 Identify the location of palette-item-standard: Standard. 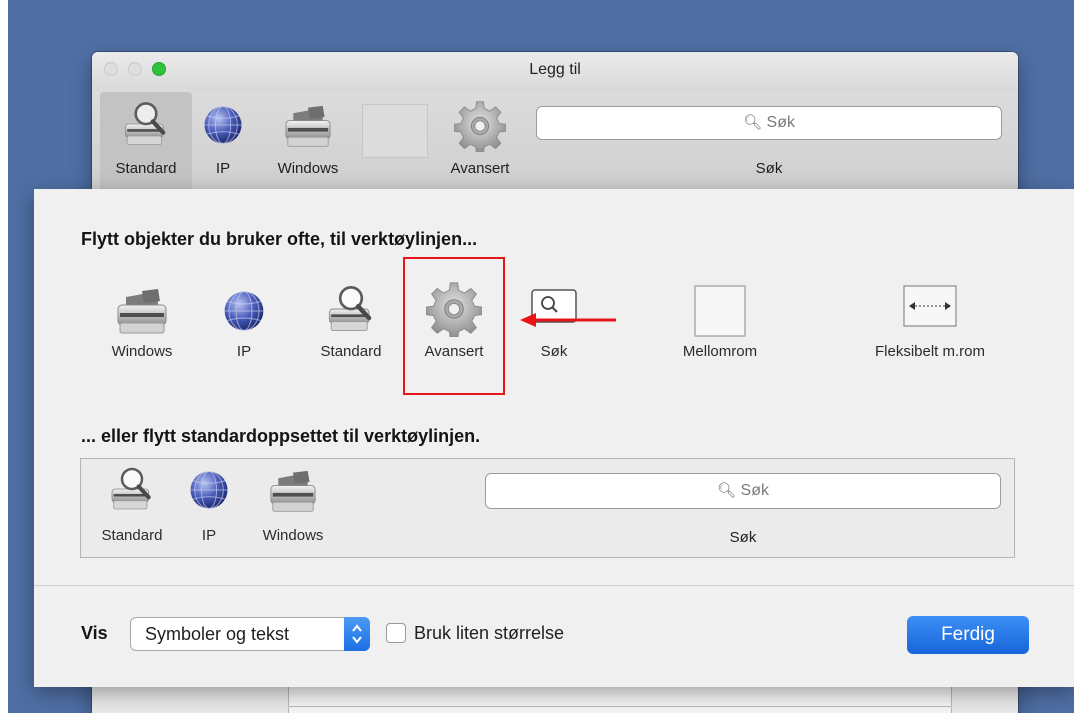
(351, 327).